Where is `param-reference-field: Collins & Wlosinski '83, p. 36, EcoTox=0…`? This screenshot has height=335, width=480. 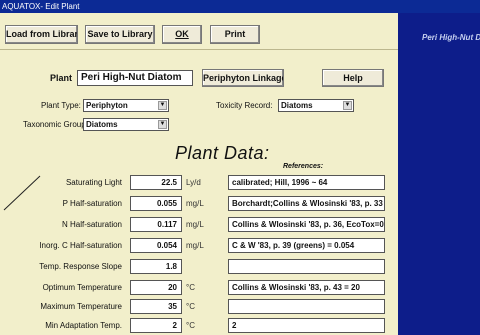
param-reference-field: Collins & Wlosinski '83, p. 36, EcoTox=0… is located at coordinates (306, 224).